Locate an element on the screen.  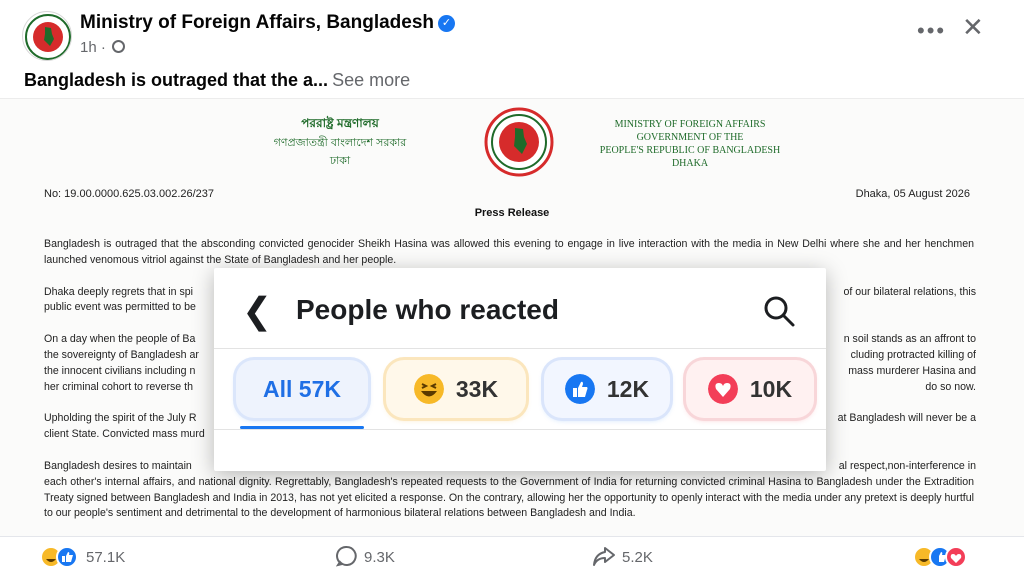
document-paragraph-fragment: cluding protracted killing of is located at coordinates (913, 355).